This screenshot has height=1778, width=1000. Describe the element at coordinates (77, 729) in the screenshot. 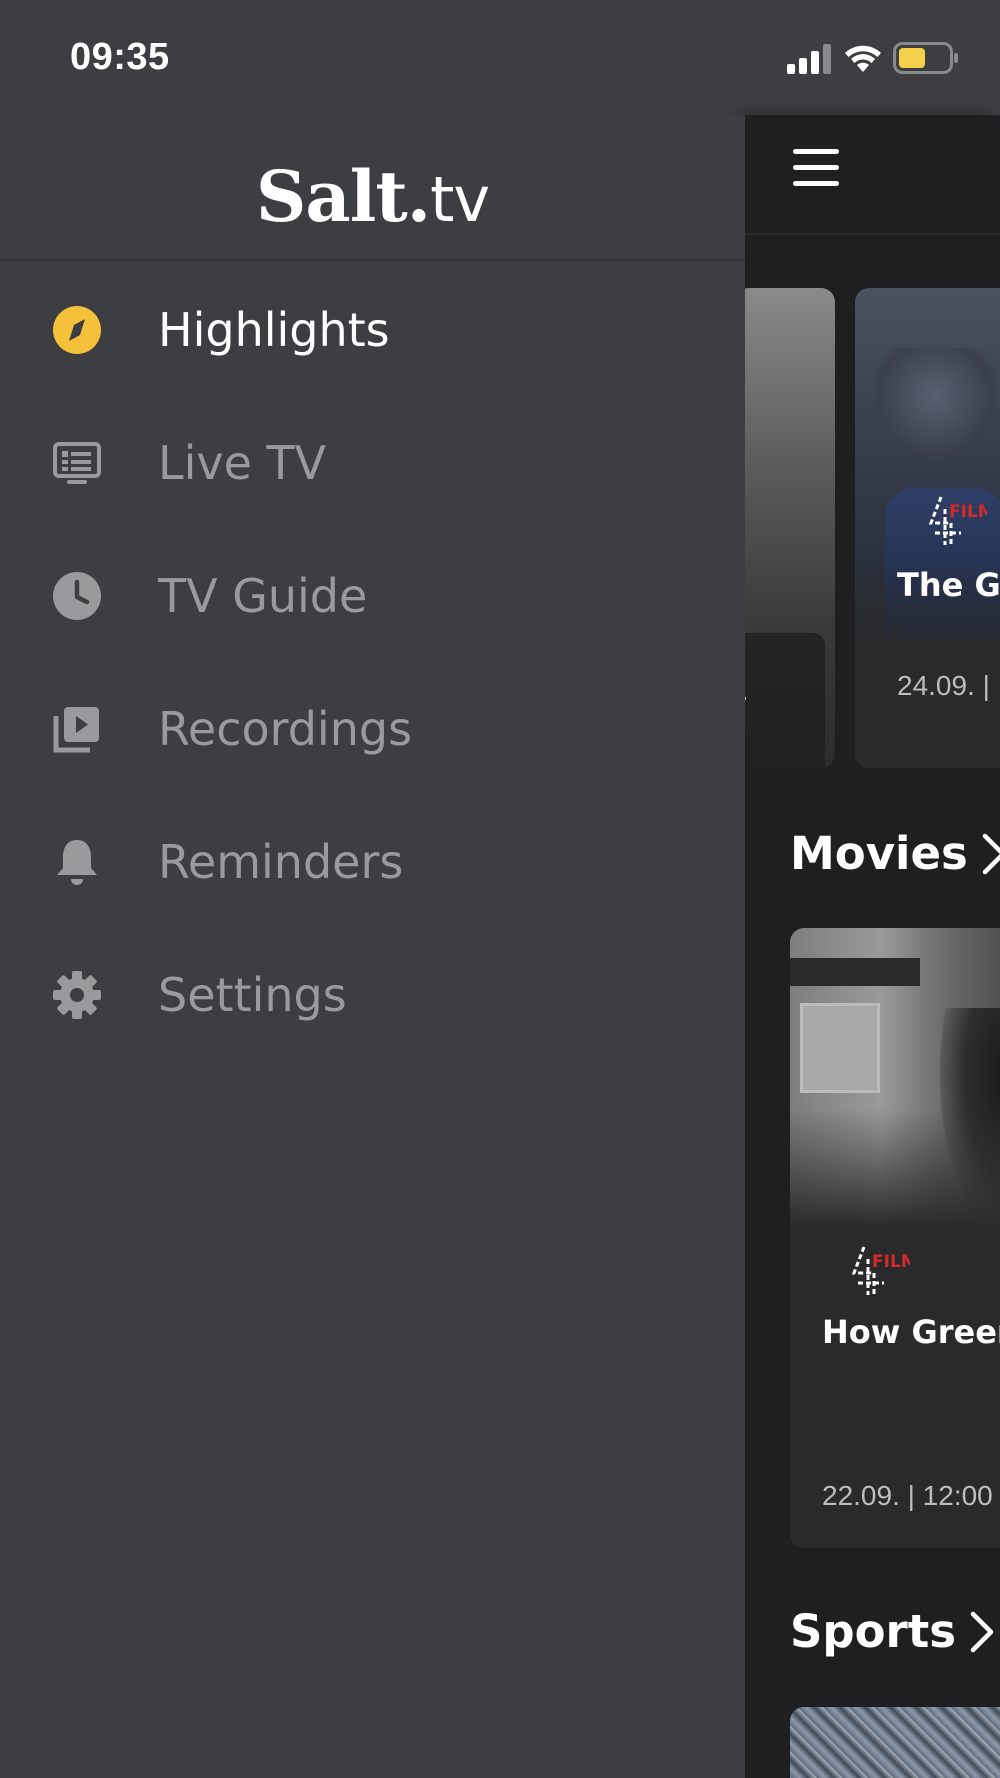

I see `recordings-icon` at that location.